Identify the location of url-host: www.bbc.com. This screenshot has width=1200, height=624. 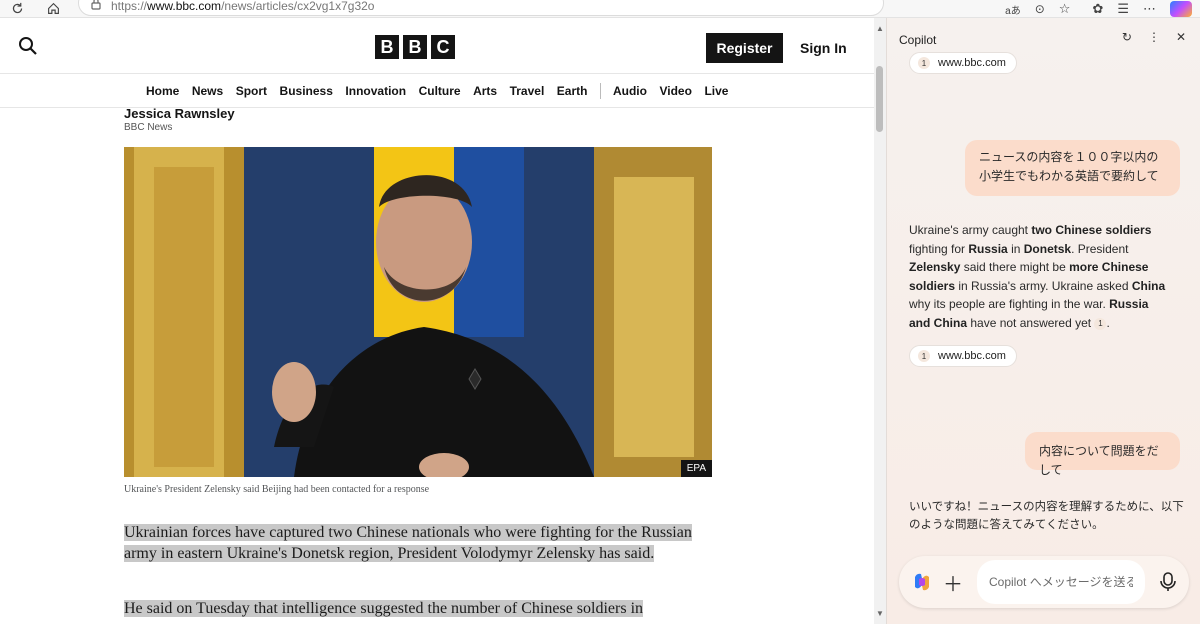
(184, 6).